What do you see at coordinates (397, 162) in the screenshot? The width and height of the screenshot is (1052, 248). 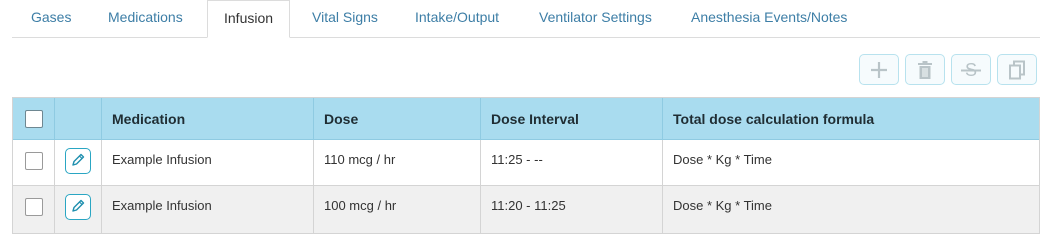 I see `cell-dose: 110 mcg / hr` at bounding box center [397, 162].